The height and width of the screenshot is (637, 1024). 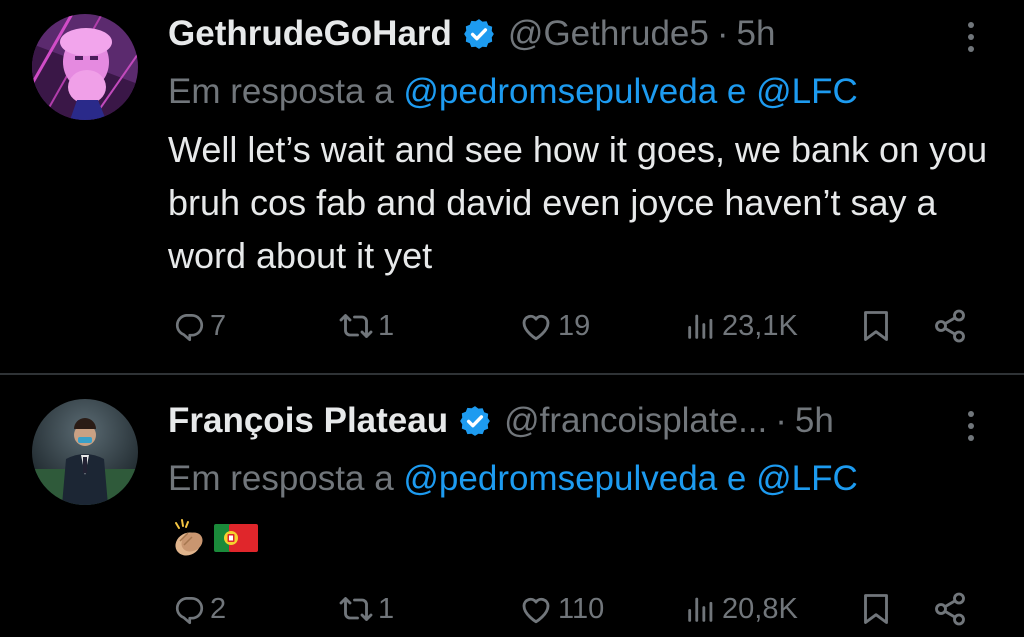 I want to click on action-bar: 2 1 110 20,8K, so click(x=573, y=609).